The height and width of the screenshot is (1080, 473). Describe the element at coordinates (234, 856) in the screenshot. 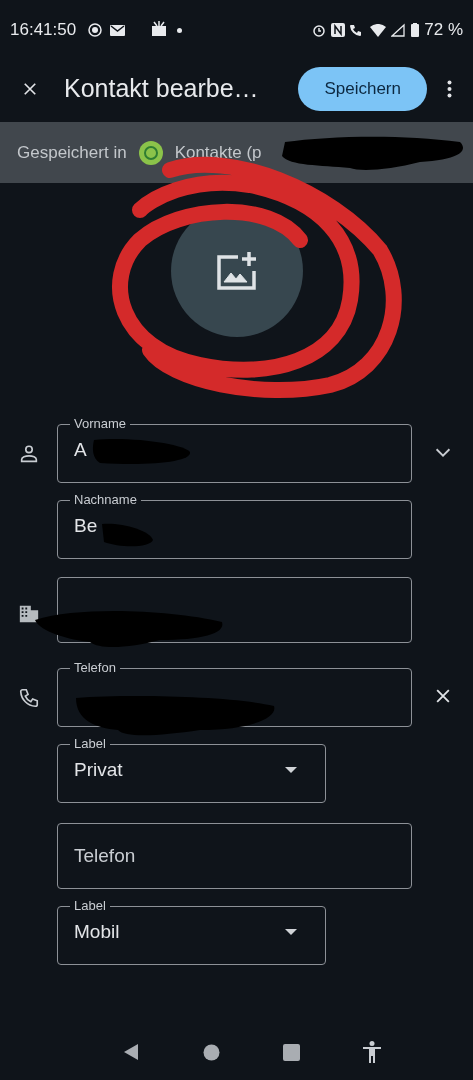

I see `input-field: Telefon` at that location.